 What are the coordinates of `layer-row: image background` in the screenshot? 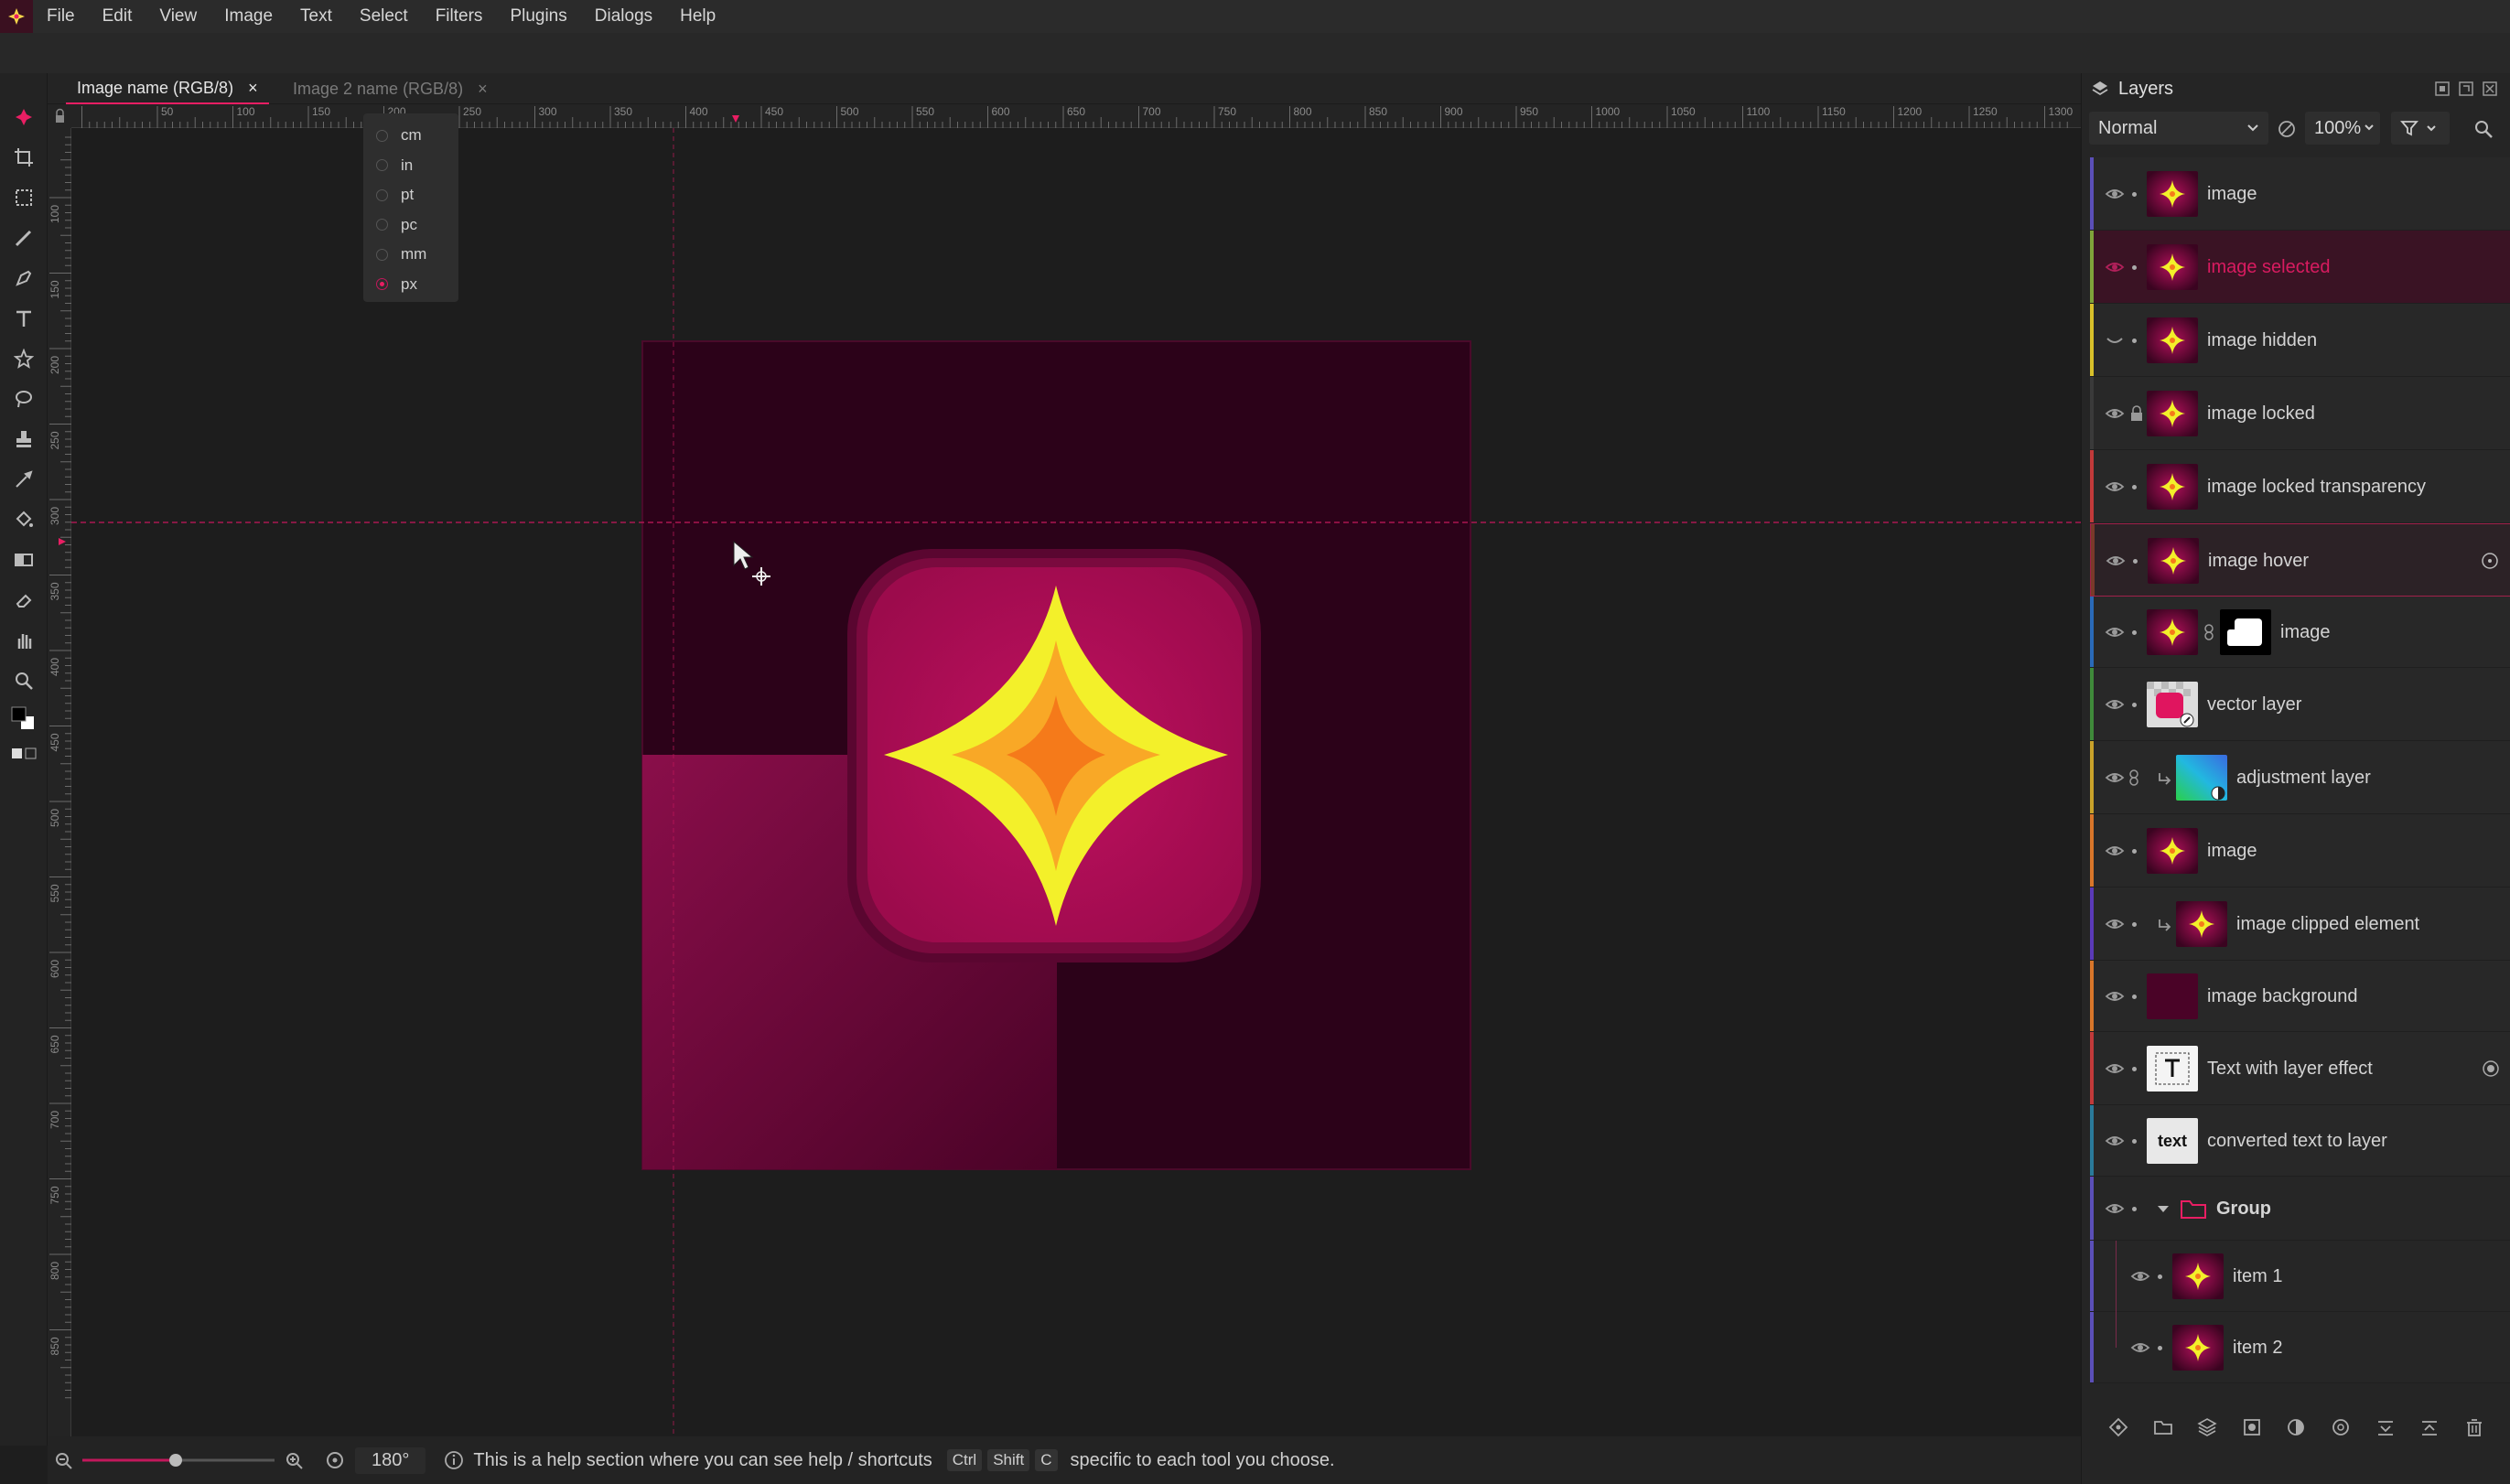 It's located at (2300, 996).